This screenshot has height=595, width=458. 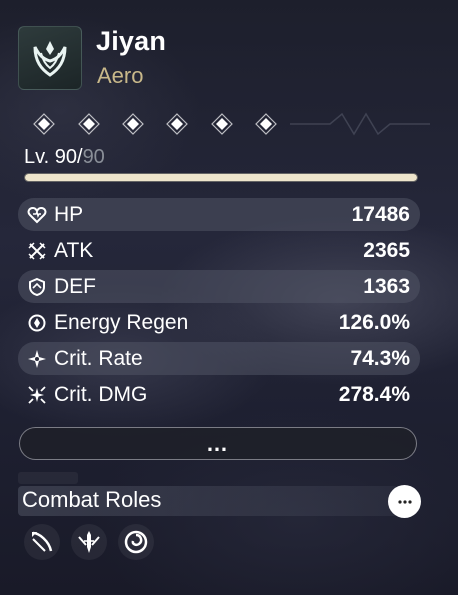 What do you see at coordinates (360, 124) in the screenshot?
I see `decorative-pattern-icon` at bounding box center [360, 124].